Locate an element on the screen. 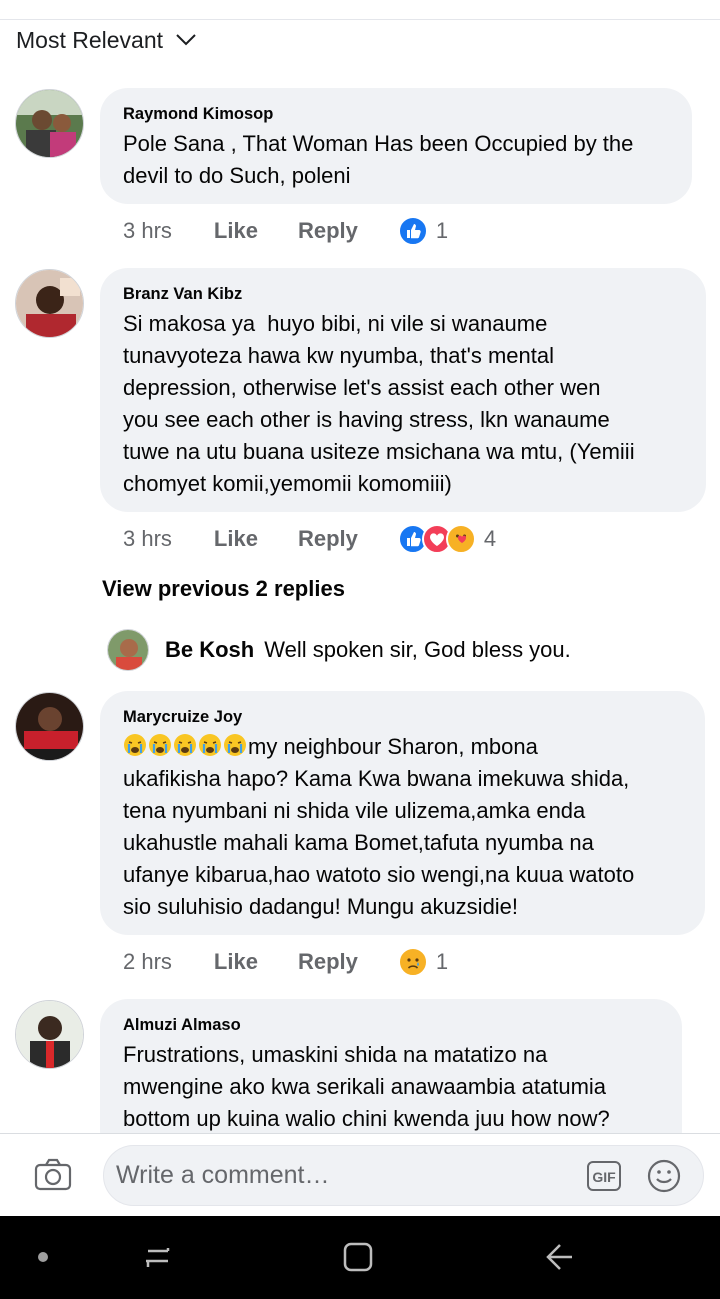 Image resolution: width=720 pixels, height=1299 pixels. gif-icon: GIF is located at coordinates (604, 1176).